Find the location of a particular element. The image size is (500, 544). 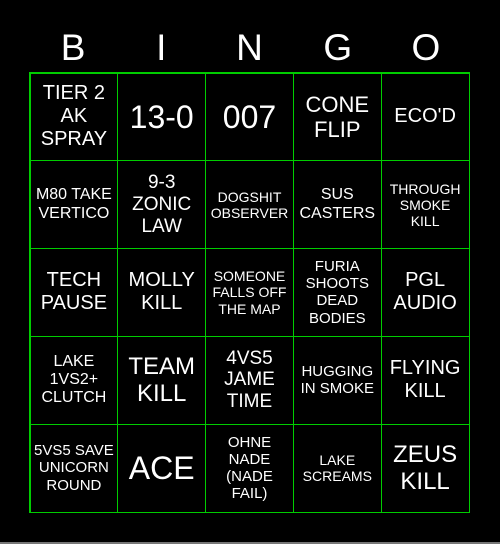

bingo-cell: 5VS5 SAVE UNICORN ROUND is located at coordinates (74, 468).